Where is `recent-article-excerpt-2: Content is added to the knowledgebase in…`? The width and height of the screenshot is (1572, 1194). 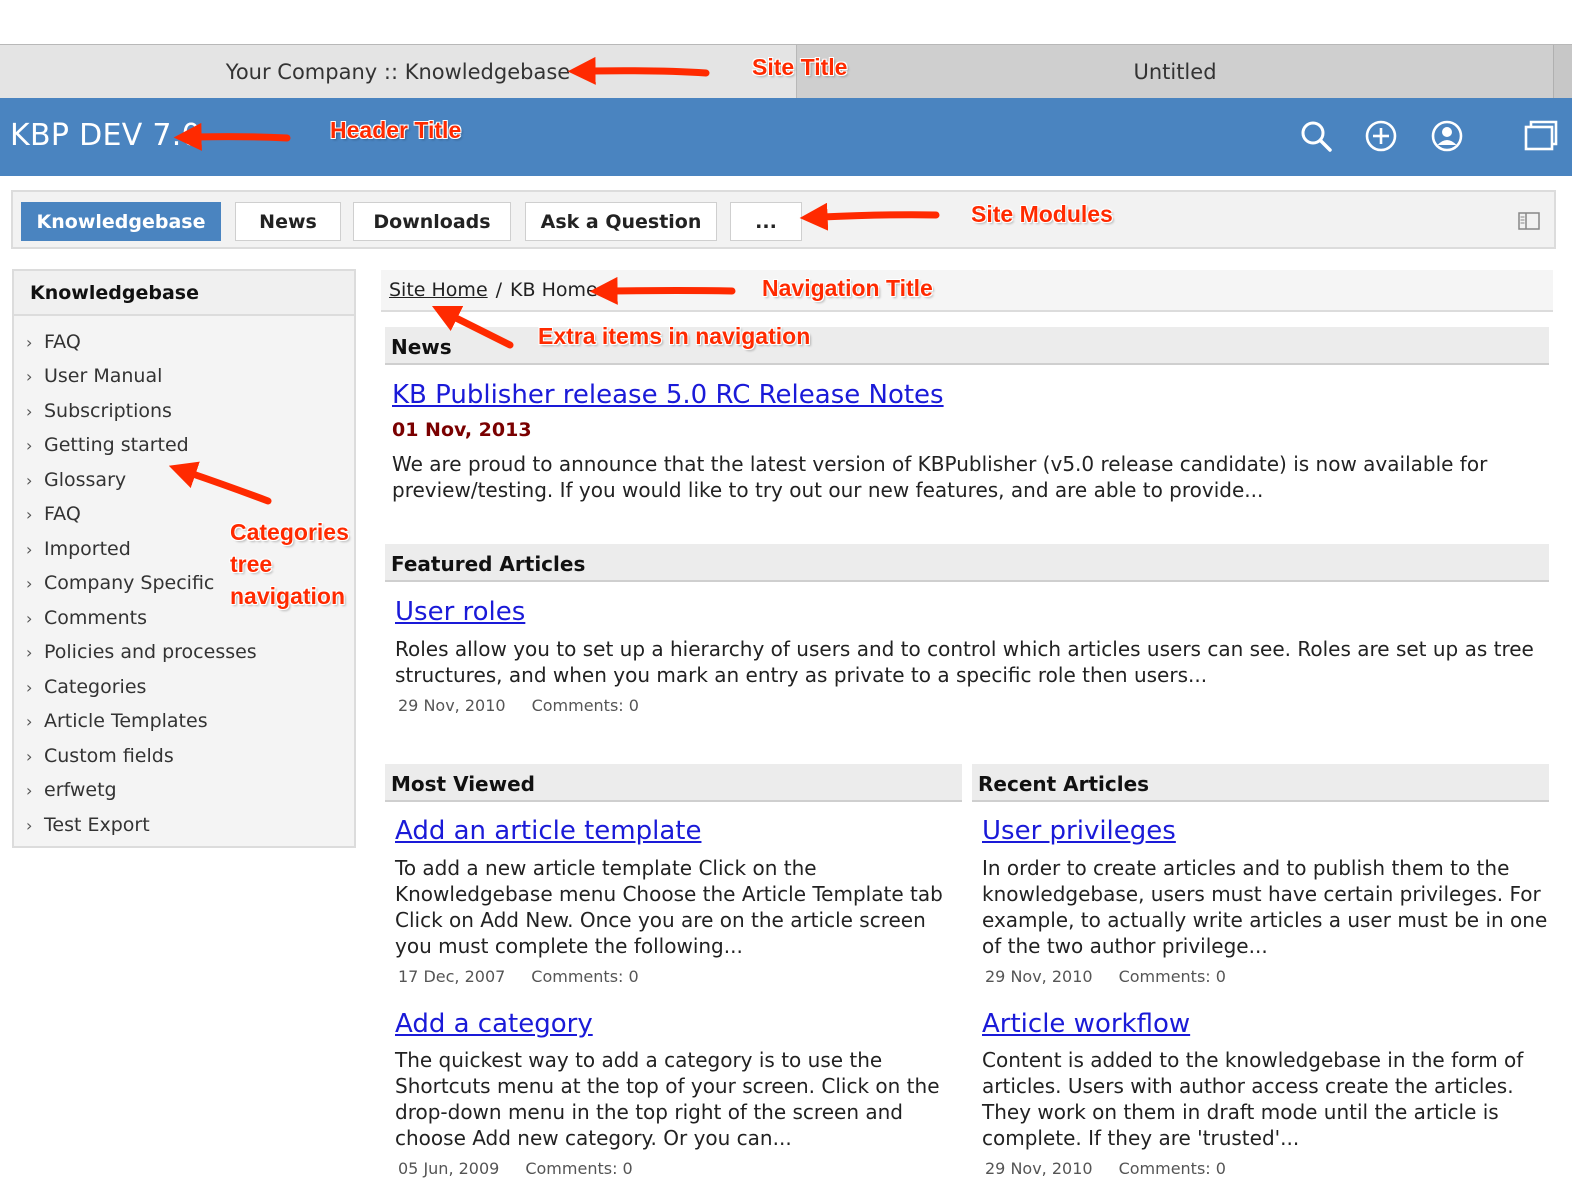 recent-article-excerpt-2: Content is added to the knowledgebase in… is located at coordinates (1253, 1099).